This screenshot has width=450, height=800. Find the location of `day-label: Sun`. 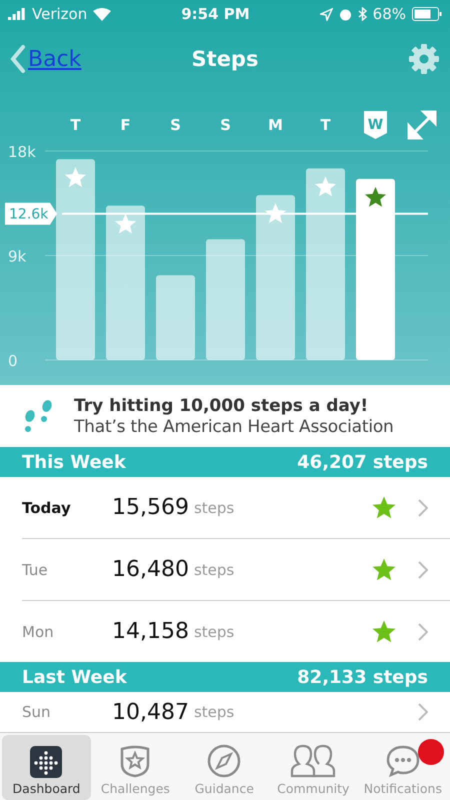

day-label: Sun is located at coordinates (37, 712).